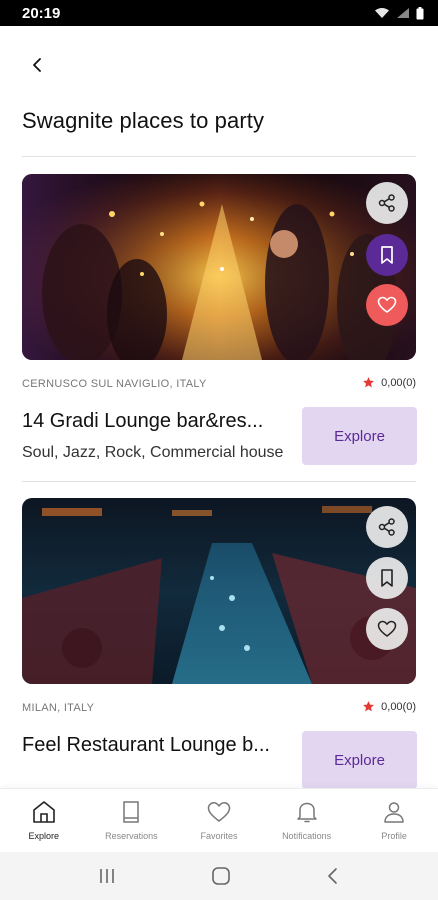  I want to click on home-icon, so click(43, 812).